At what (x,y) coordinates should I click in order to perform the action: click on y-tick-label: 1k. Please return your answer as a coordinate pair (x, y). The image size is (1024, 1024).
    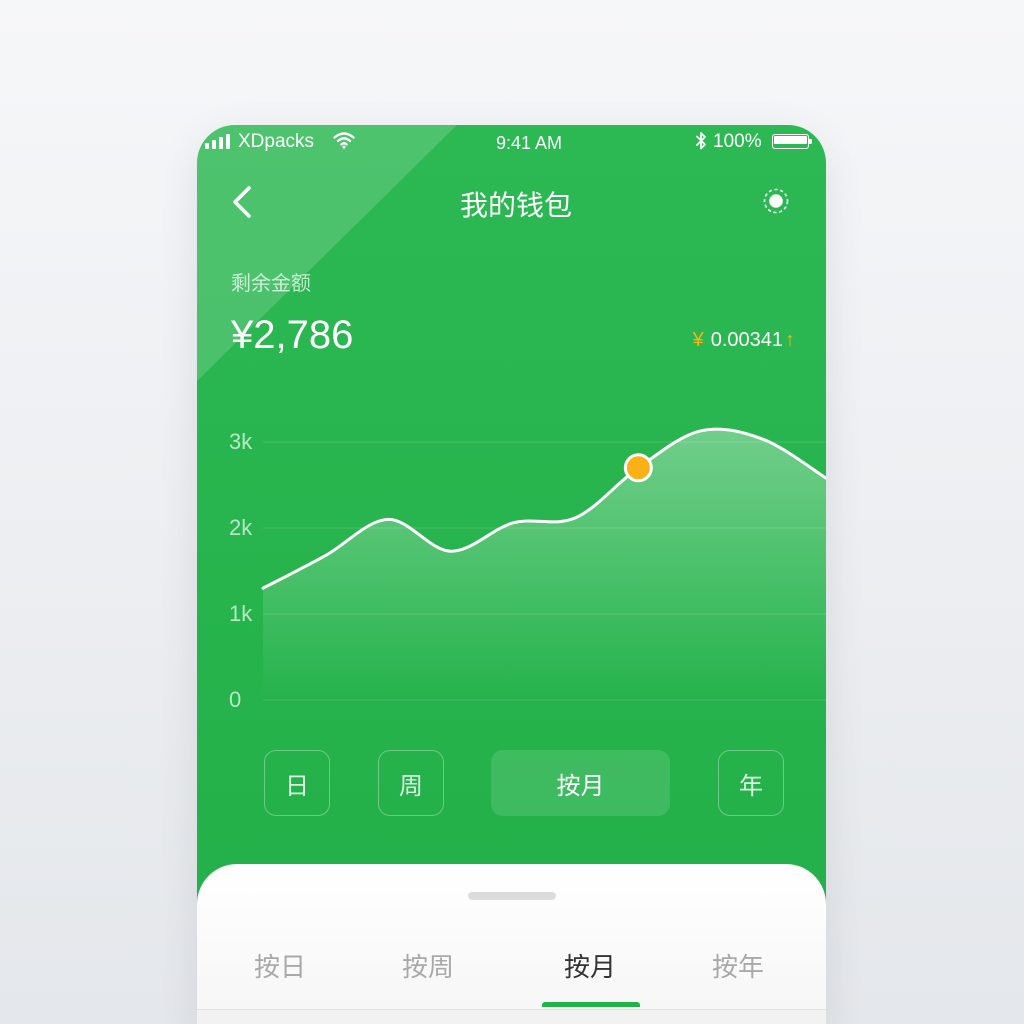
    Looking at the image, I should click on (241, 613).